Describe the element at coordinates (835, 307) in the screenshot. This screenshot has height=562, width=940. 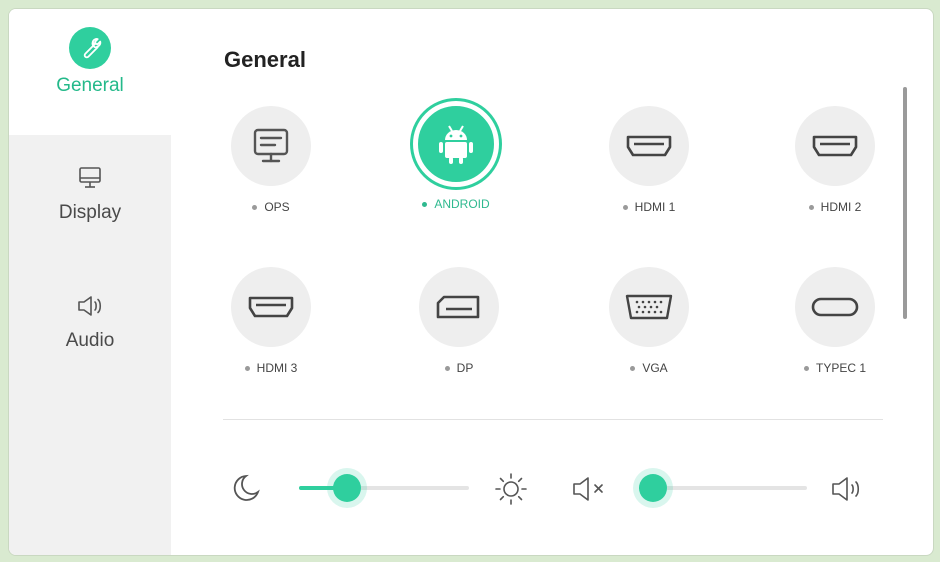
I see `usb-c-port-icon` at that location.